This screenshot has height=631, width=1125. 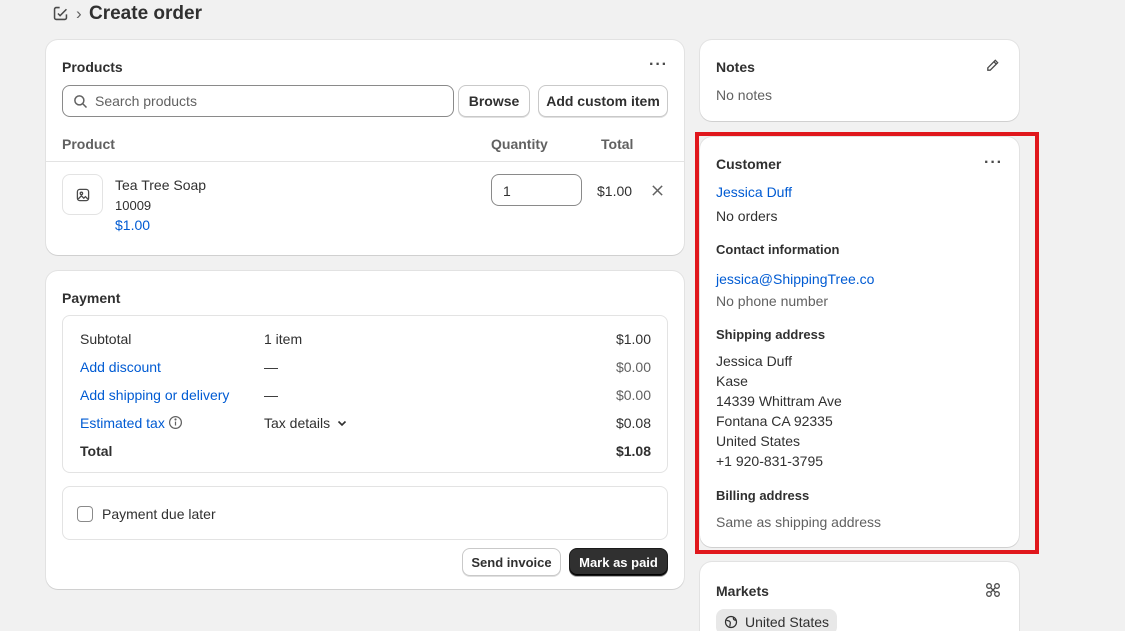 What do you see at coordinates (161, 185) in the screenshot?
I see `product-name: Tea Tree Soap` at bounding box center [161, 185].